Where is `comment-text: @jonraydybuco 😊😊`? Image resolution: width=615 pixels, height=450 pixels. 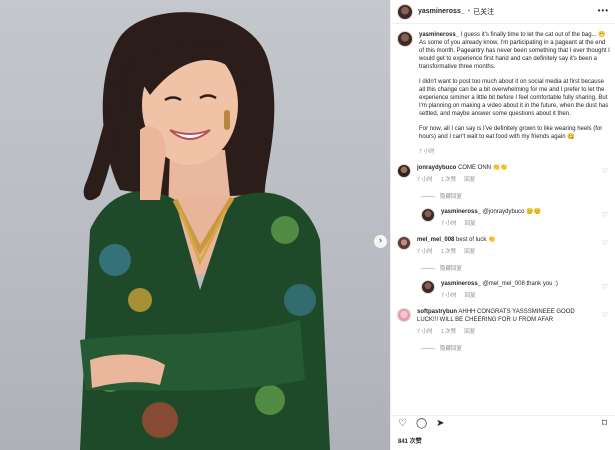 comment-text: @jonraydybuco 😊😊 is located at coordinates (512, 212).